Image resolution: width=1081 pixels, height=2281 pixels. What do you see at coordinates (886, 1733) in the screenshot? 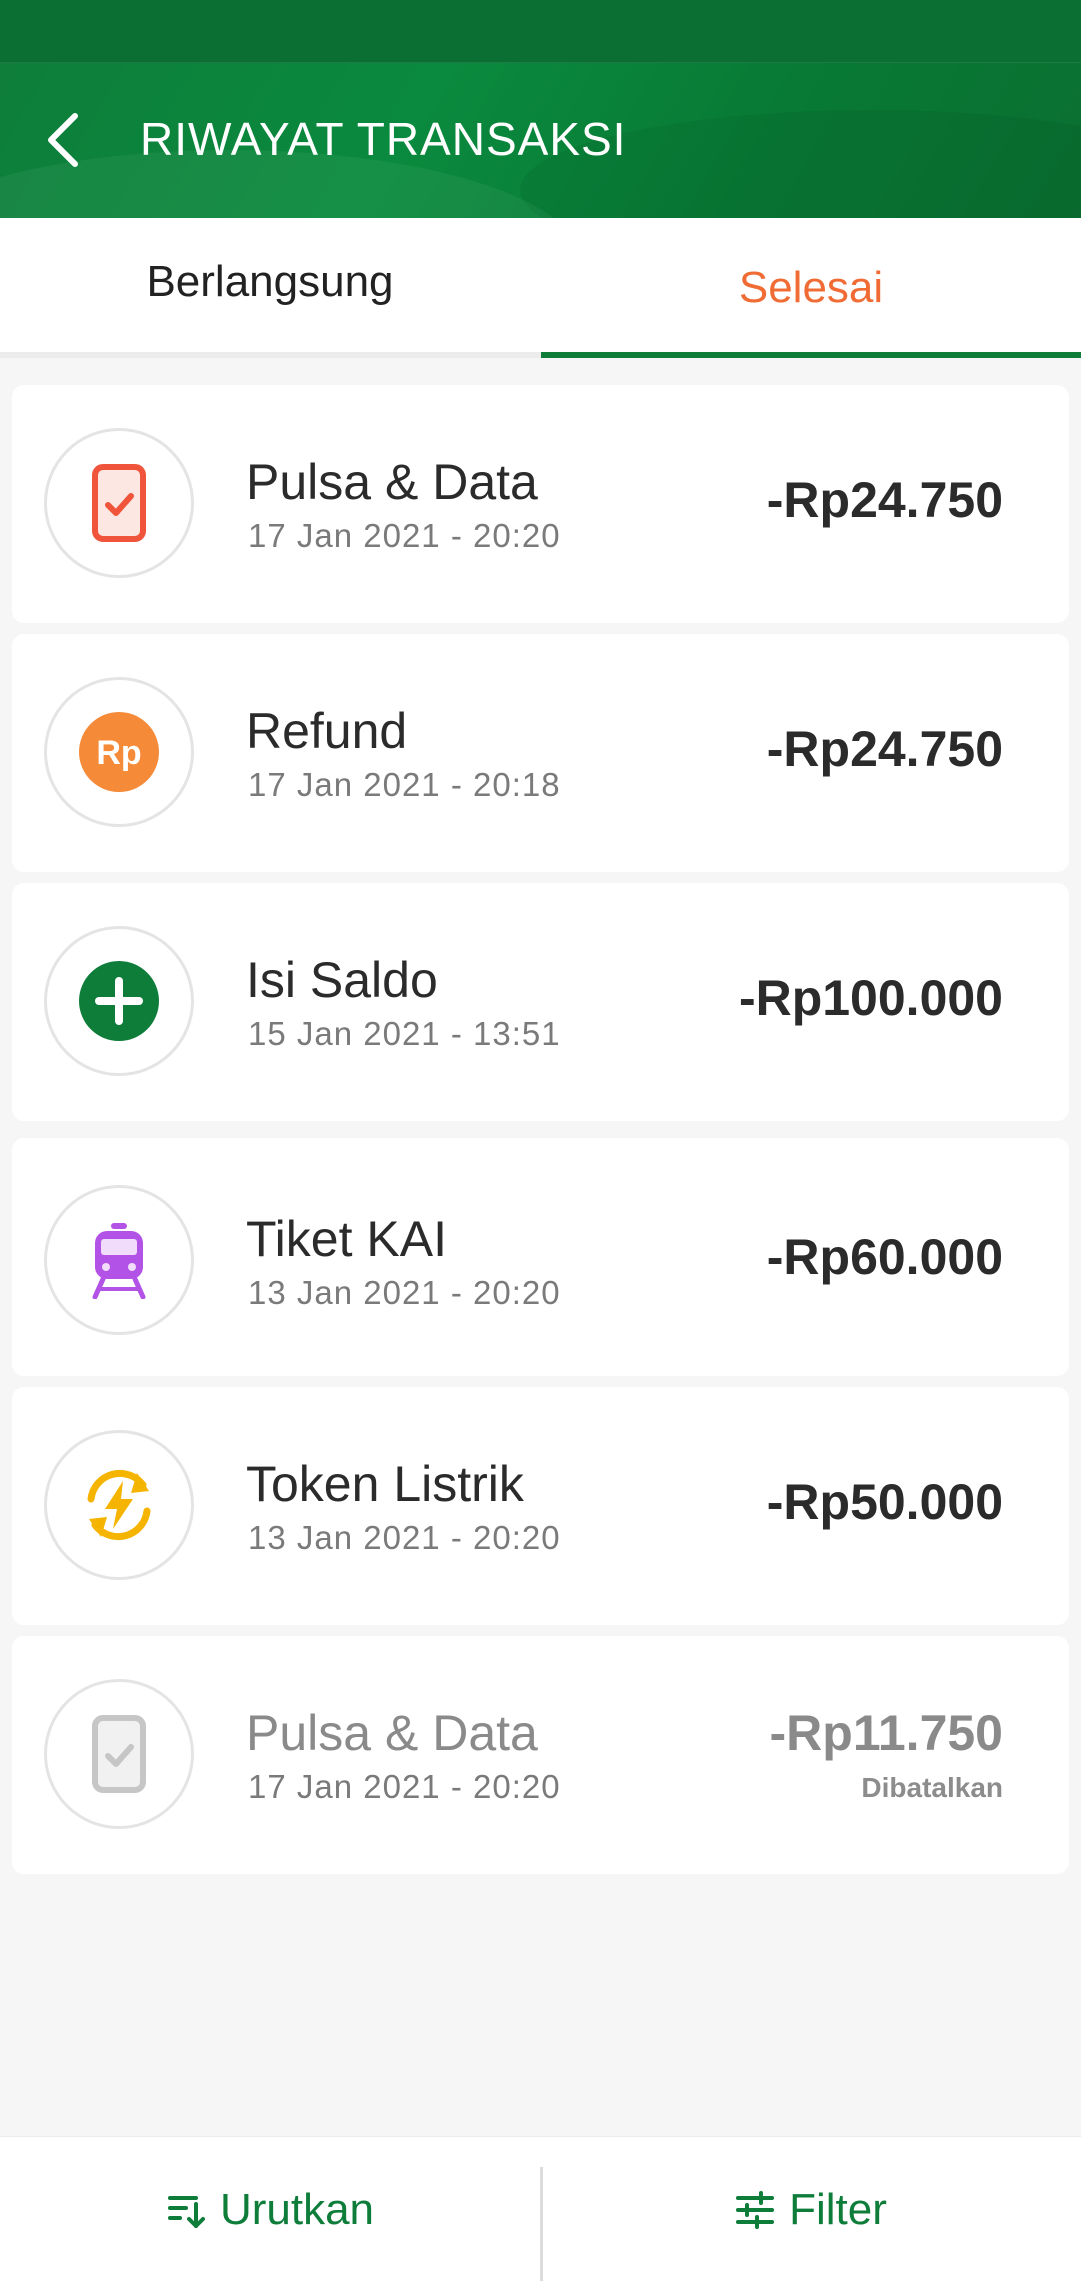
I see `transaction-amount: -Rp11.750` at bounding box center [886, 1733].